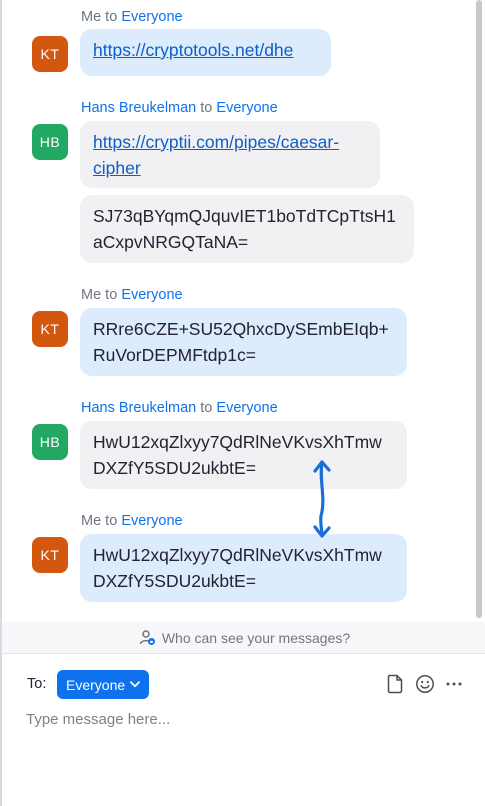 The width and height of the screenshot is (485, 806). Describe the element at coordinates (244, 216) in the screenshot. I see `message-text-line: SJ73qBYqmQJquvIET1boTdTCpTtsH1` at that location.